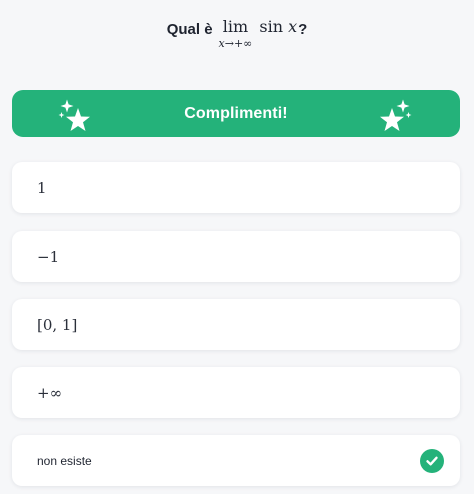 This screenshot has height=494, width=474. What do you see at coordinates (236, 324) in the screenshot?
I see `answer-option-interval: [0, 1]` at bounding box center [236, 324].